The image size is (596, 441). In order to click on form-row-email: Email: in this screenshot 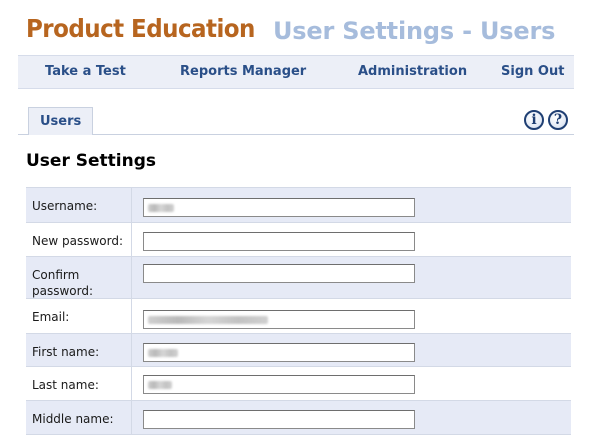, I will do `click(298, 316)`.